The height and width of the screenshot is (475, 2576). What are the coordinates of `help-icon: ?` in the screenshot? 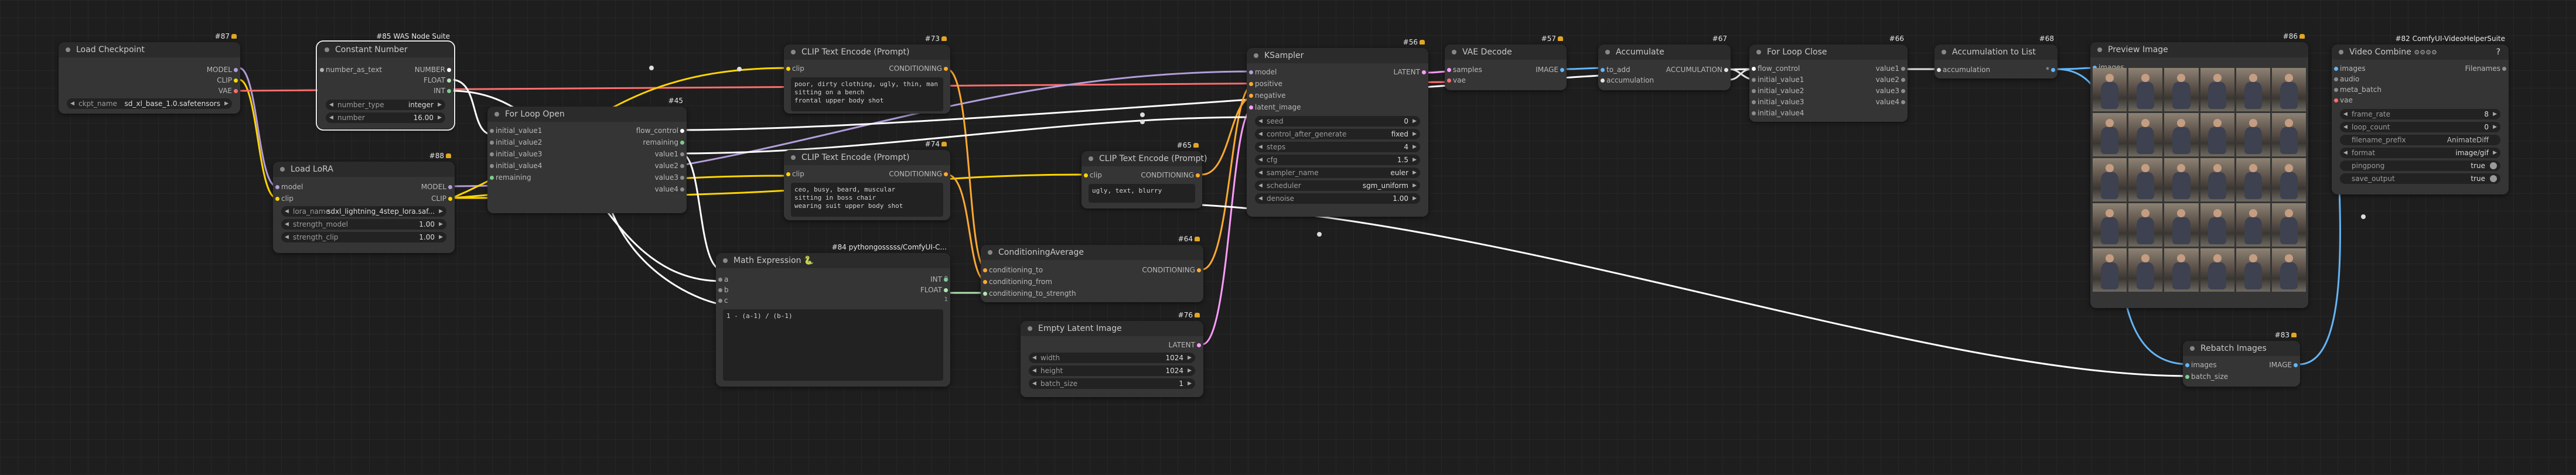 It's located at (2498, 52).